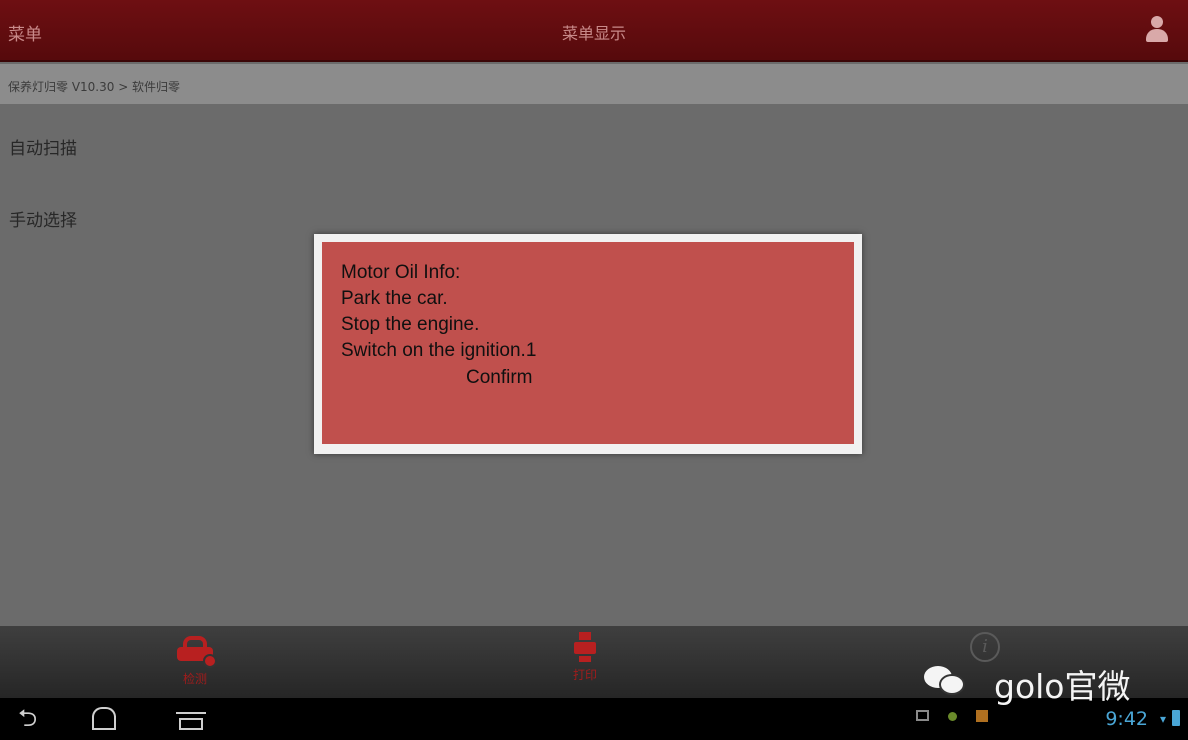 Image resolution: width=1188 pixels, height=740 pixels. I want to click on dialog-line: Park the car., so click(394, 298).